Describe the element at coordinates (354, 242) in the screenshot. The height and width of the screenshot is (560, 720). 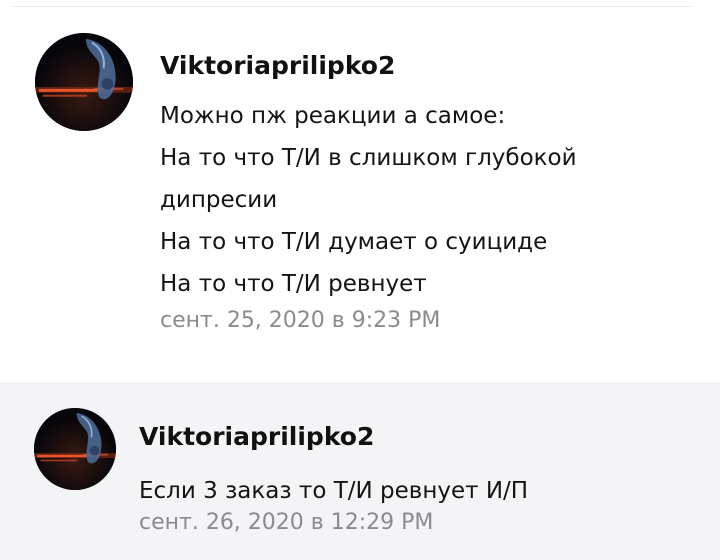
I see `comment-text-line: На то что Т/И думает о суициде` at that location.